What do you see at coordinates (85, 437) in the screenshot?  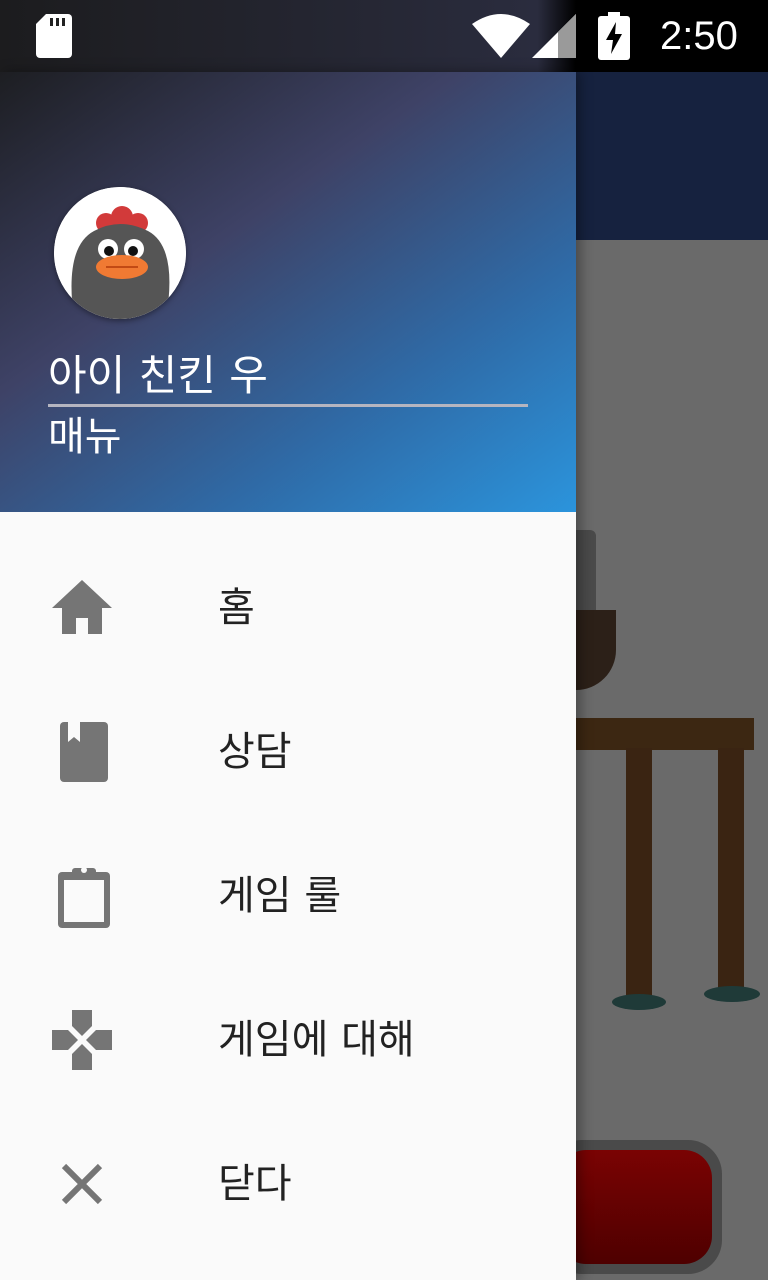 I see `header-subtitle: 매뉴` at bounding box center [85, 437].